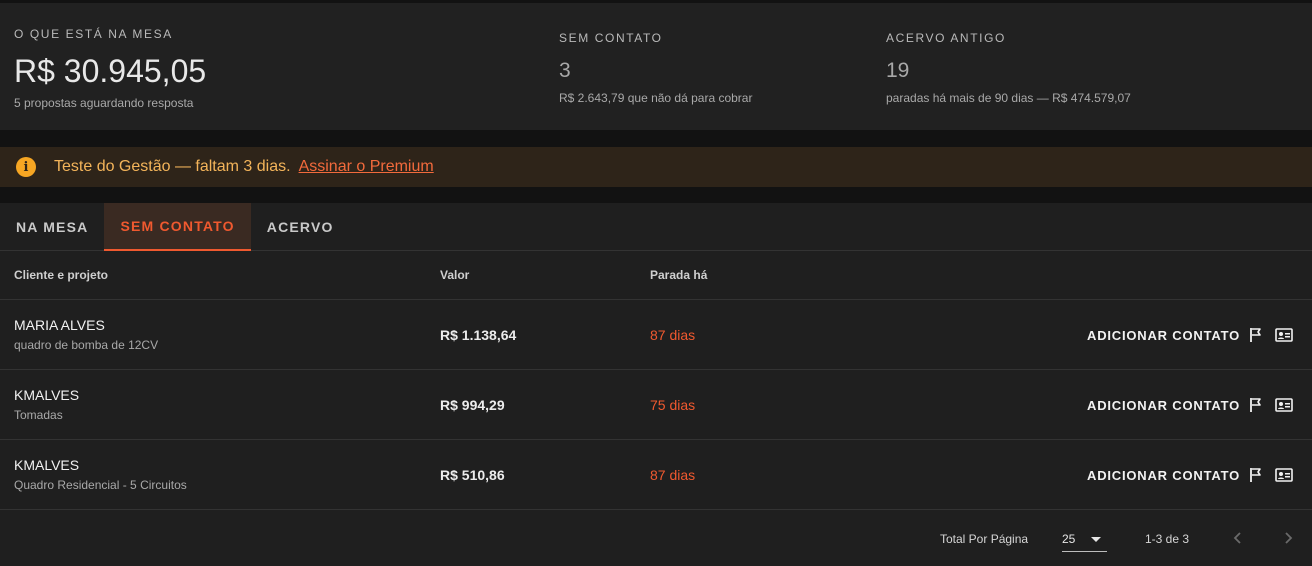  What do you see at coordinates (1096, 539) in the screenshot?
I see `caret-down-icon` at bounding box center [1096, 539].